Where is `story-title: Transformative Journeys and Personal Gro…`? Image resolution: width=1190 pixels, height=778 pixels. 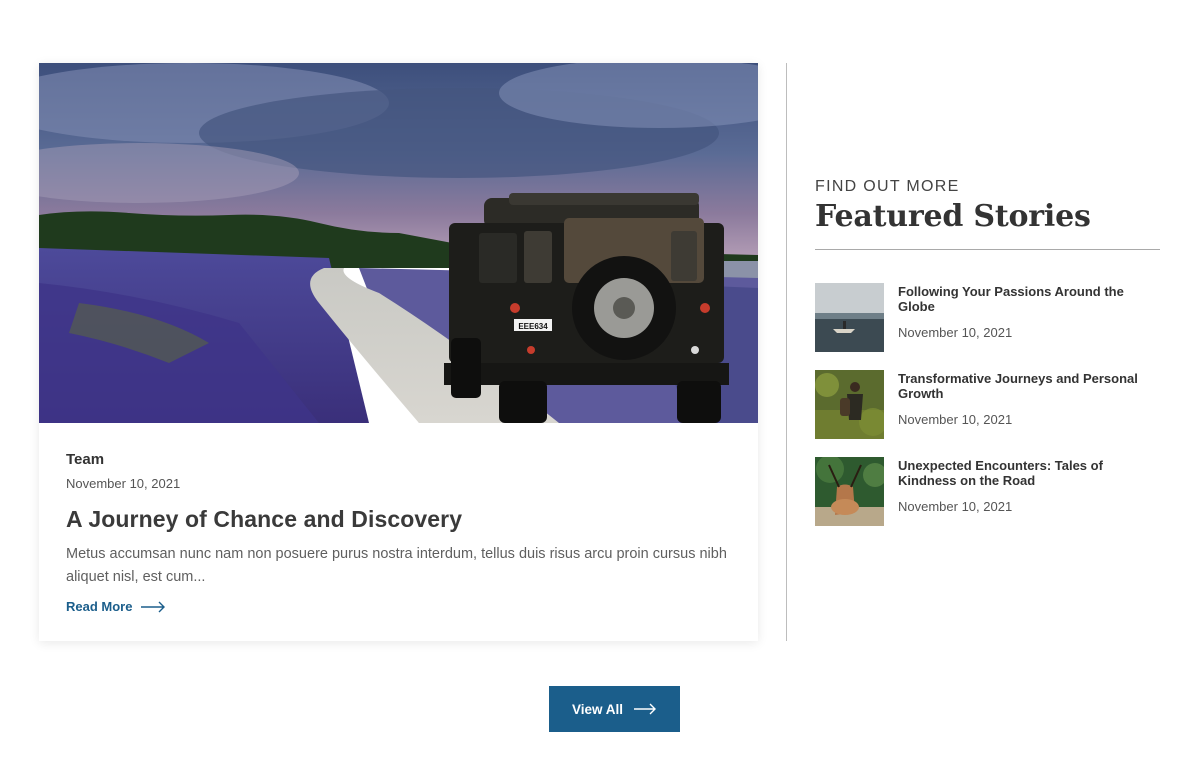 story-title: Transformative Journeys and Personal Gro… is located at coordinates (1029, 386).